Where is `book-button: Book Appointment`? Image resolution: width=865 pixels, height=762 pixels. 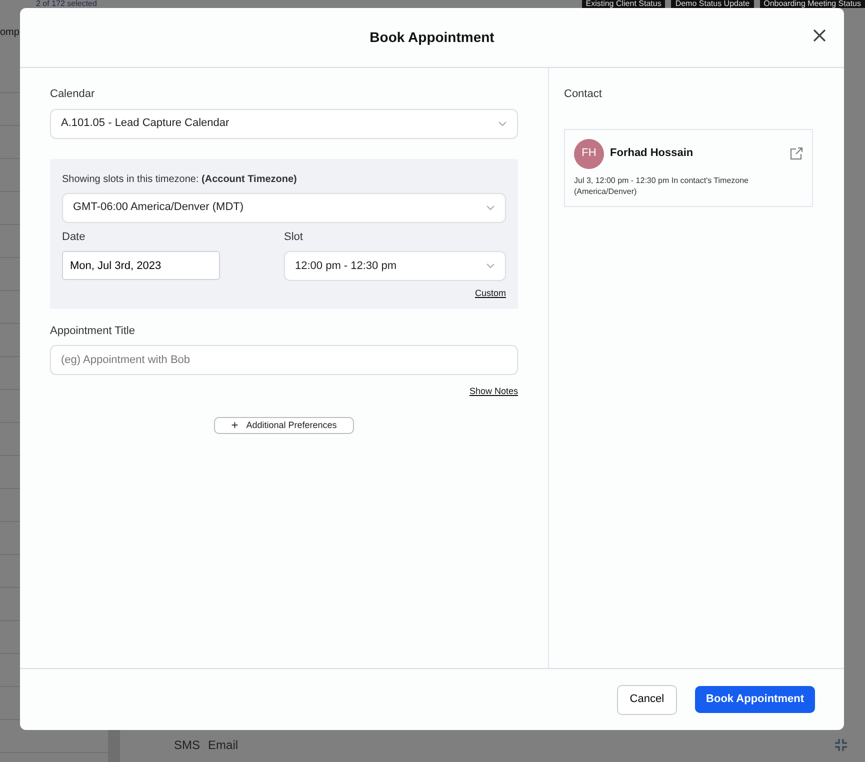 book-button: Book Appointment is located at coordinates (755, 699).